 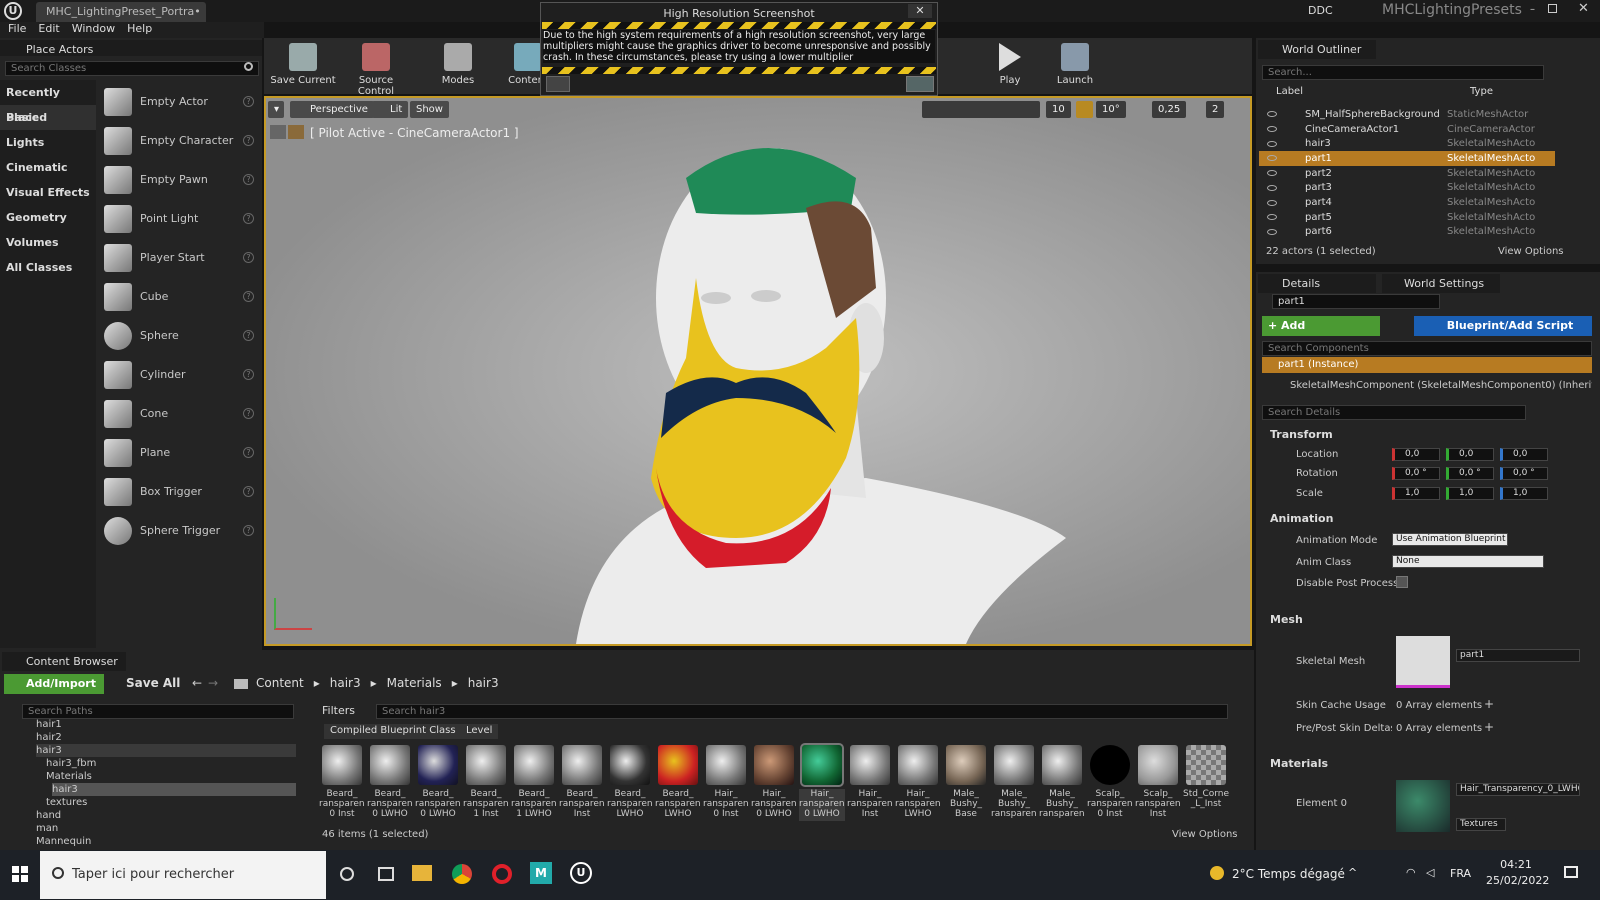 What do you see at coordinates (139, 30) in the screenshot?
I see `menu-help: Help` at bounding box center [139, 30].